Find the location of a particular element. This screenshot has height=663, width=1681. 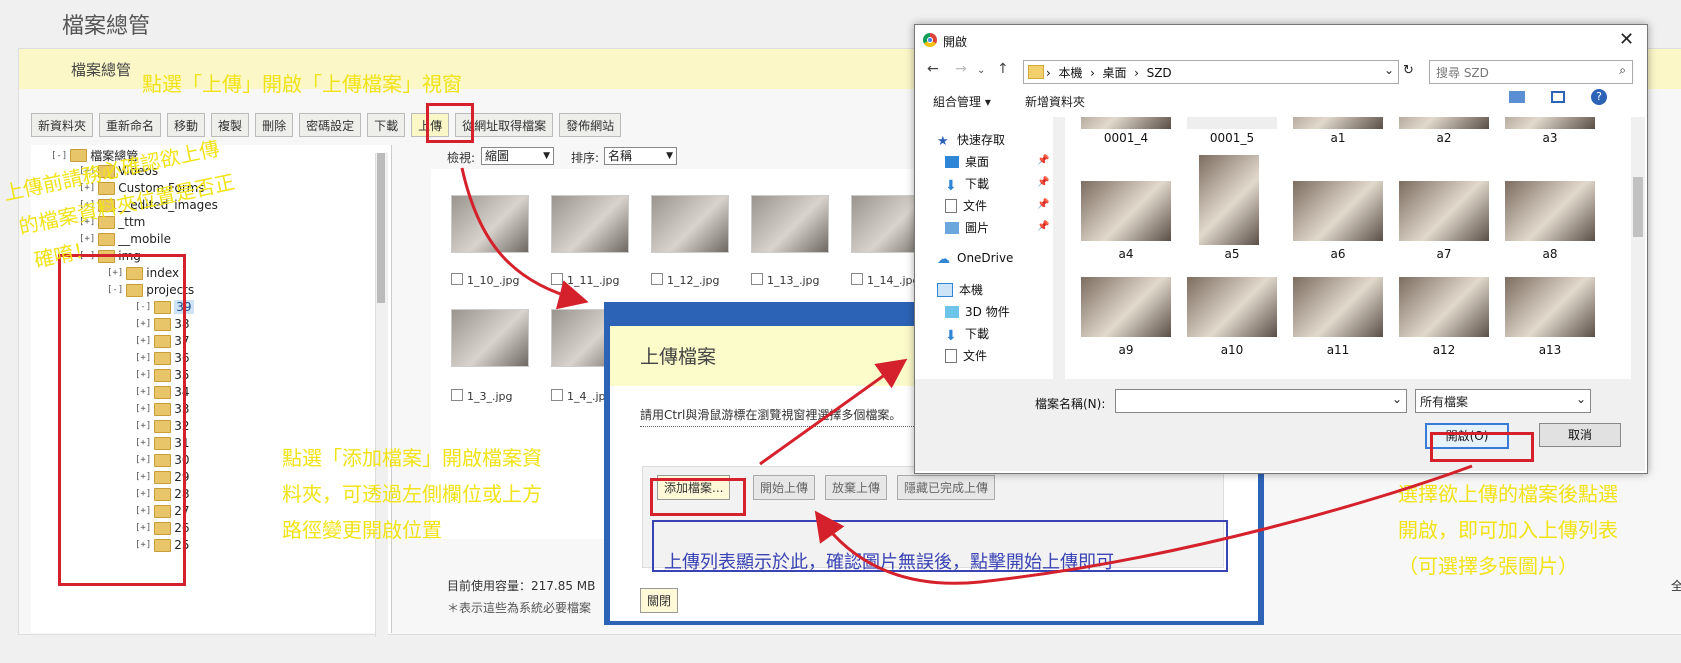

password-button: 密碼設定 is located at coordinates (330, 125).